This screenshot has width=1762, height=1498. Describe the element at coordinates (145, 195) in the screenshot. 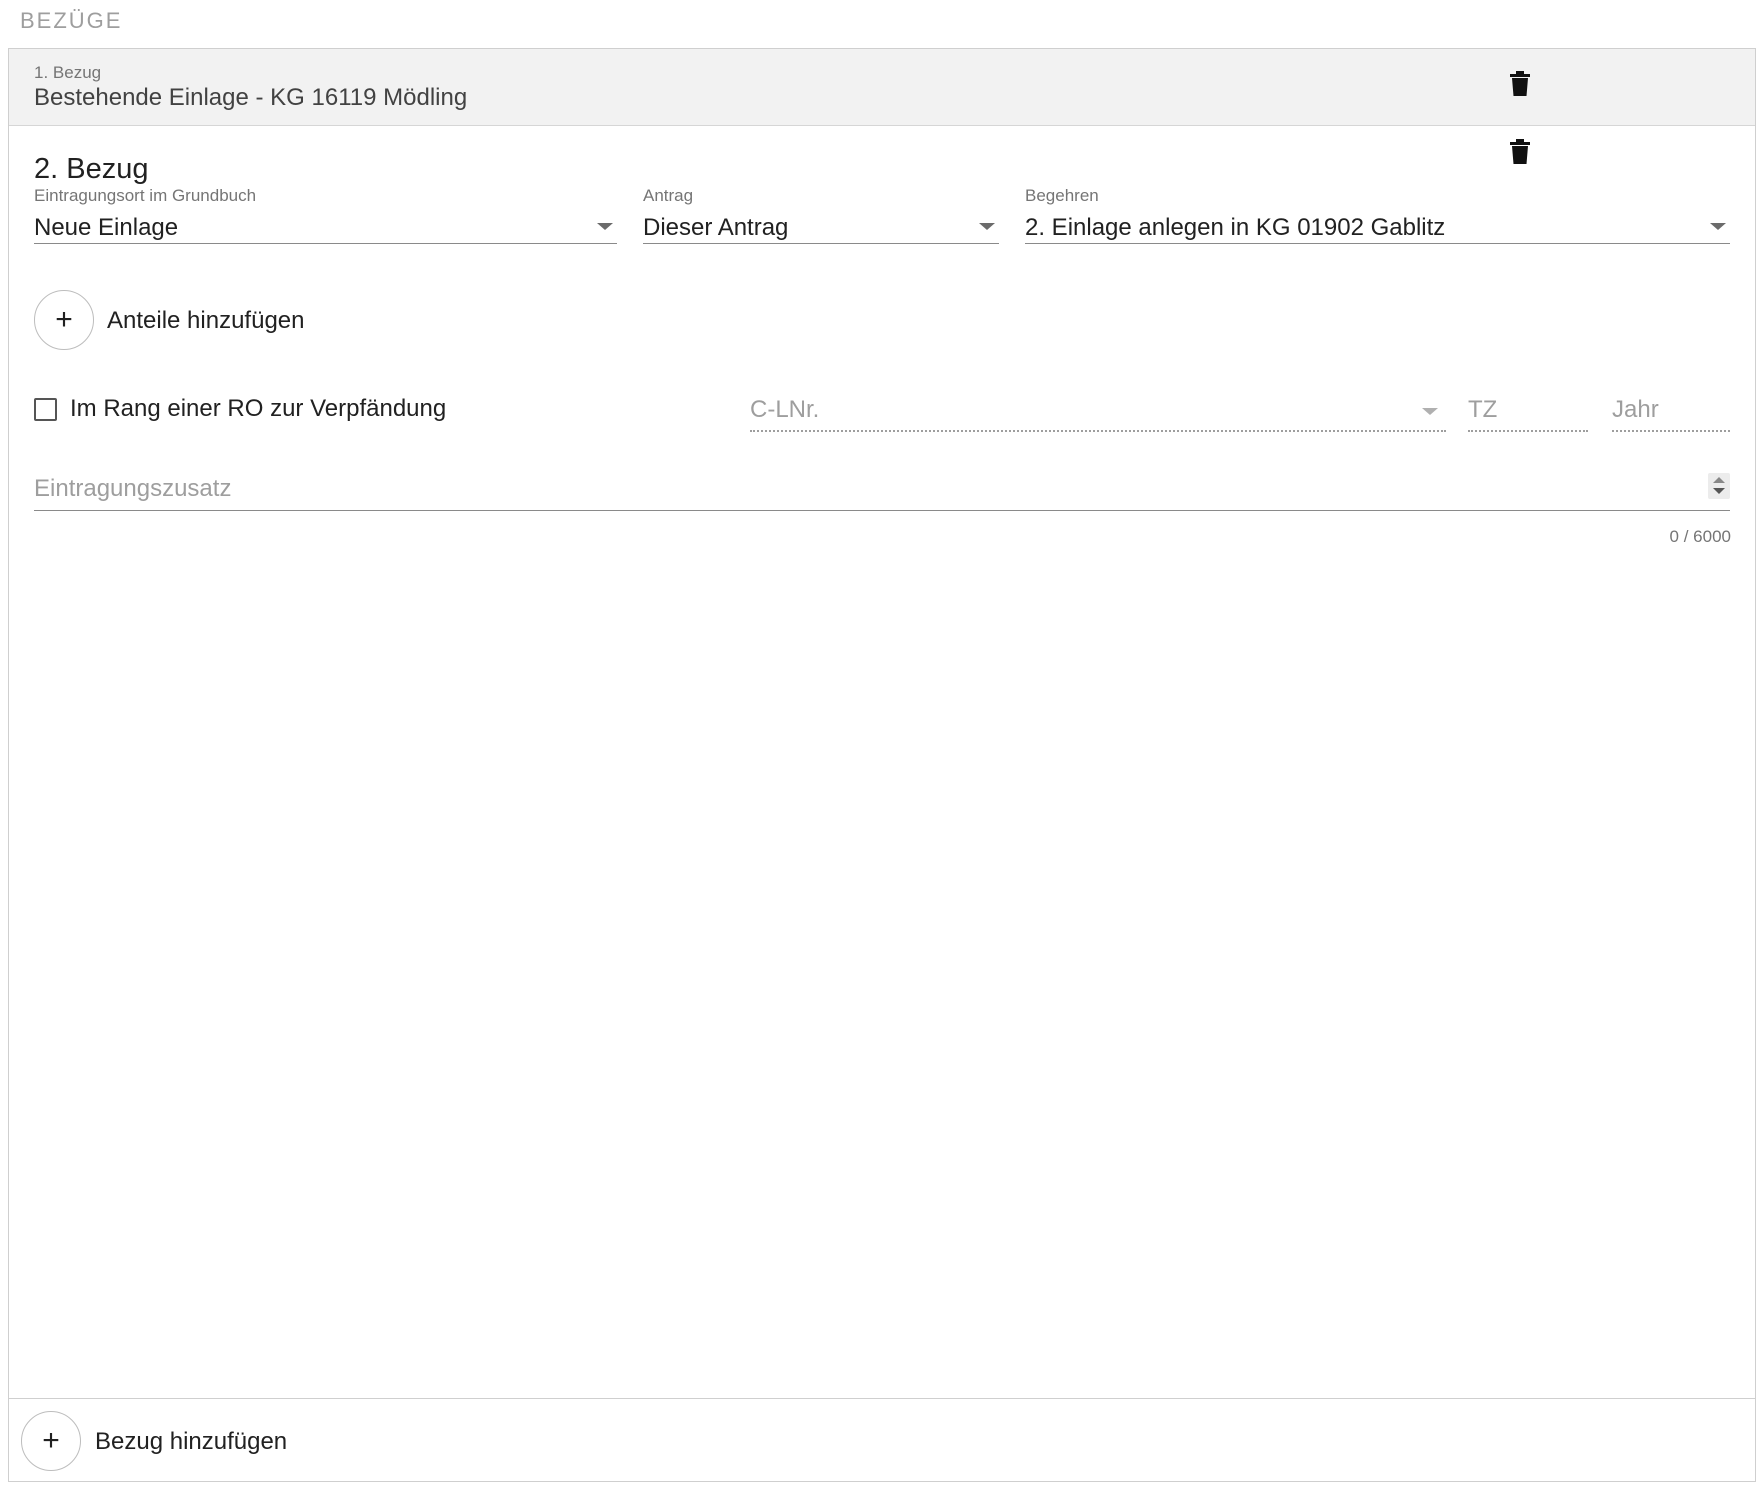

I see `eintragungsort-label: Eintragungsort im Grundbuch` at that location.